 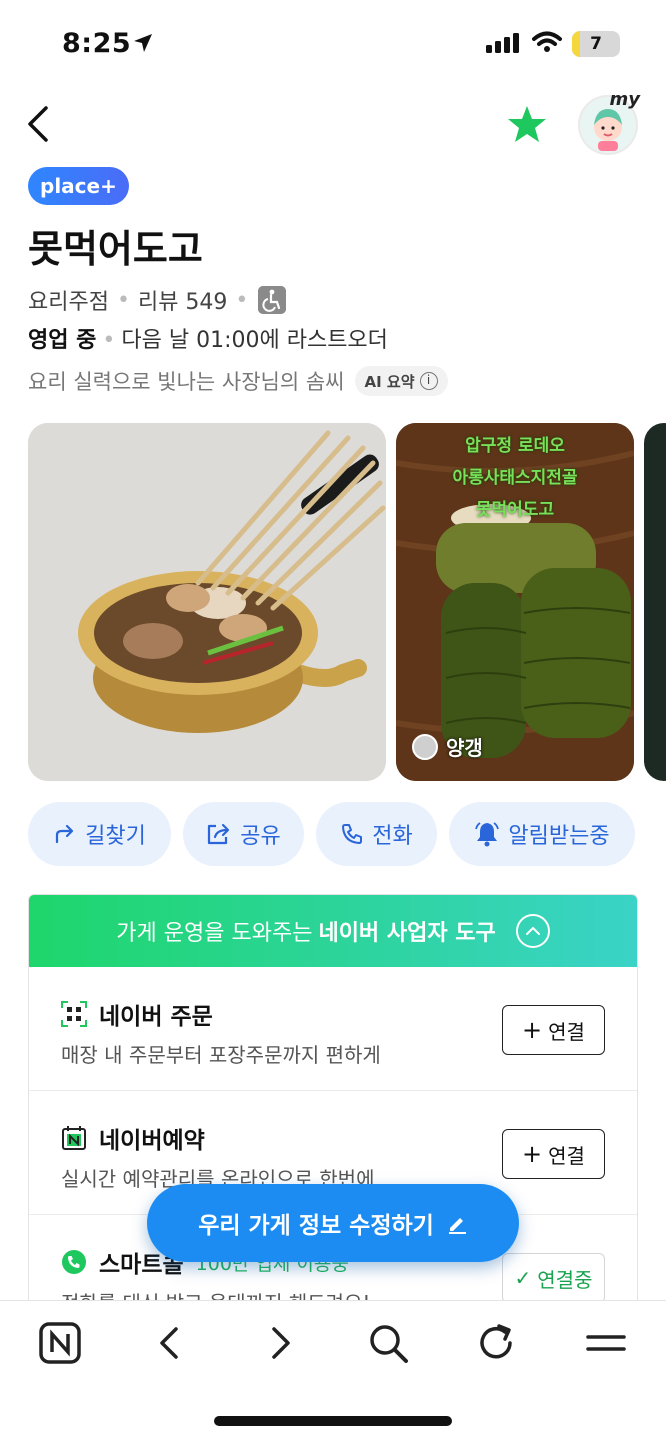 What do you see at coordinates (565, 1279) in the screenshot?
I see `connected-label: 연결중` at bounding box center [565, 1279].